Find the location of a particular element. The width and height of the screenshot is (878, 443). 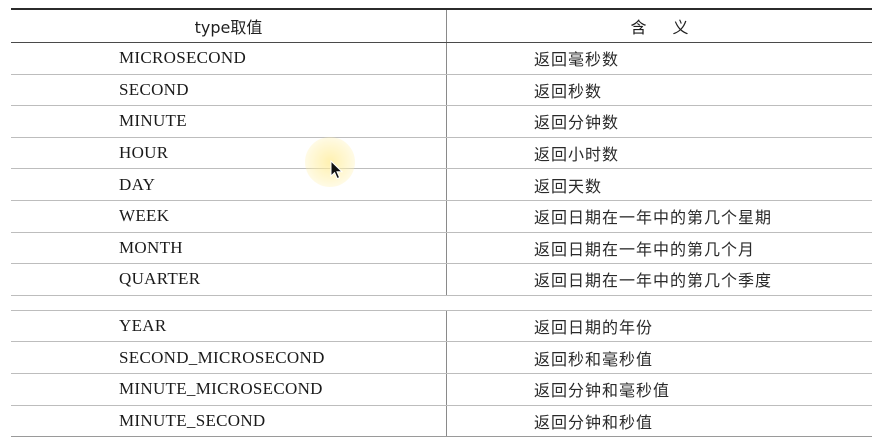

table-row: MONTH 返回日期在一年中的第几个月 is located at coordinates (441, 248).